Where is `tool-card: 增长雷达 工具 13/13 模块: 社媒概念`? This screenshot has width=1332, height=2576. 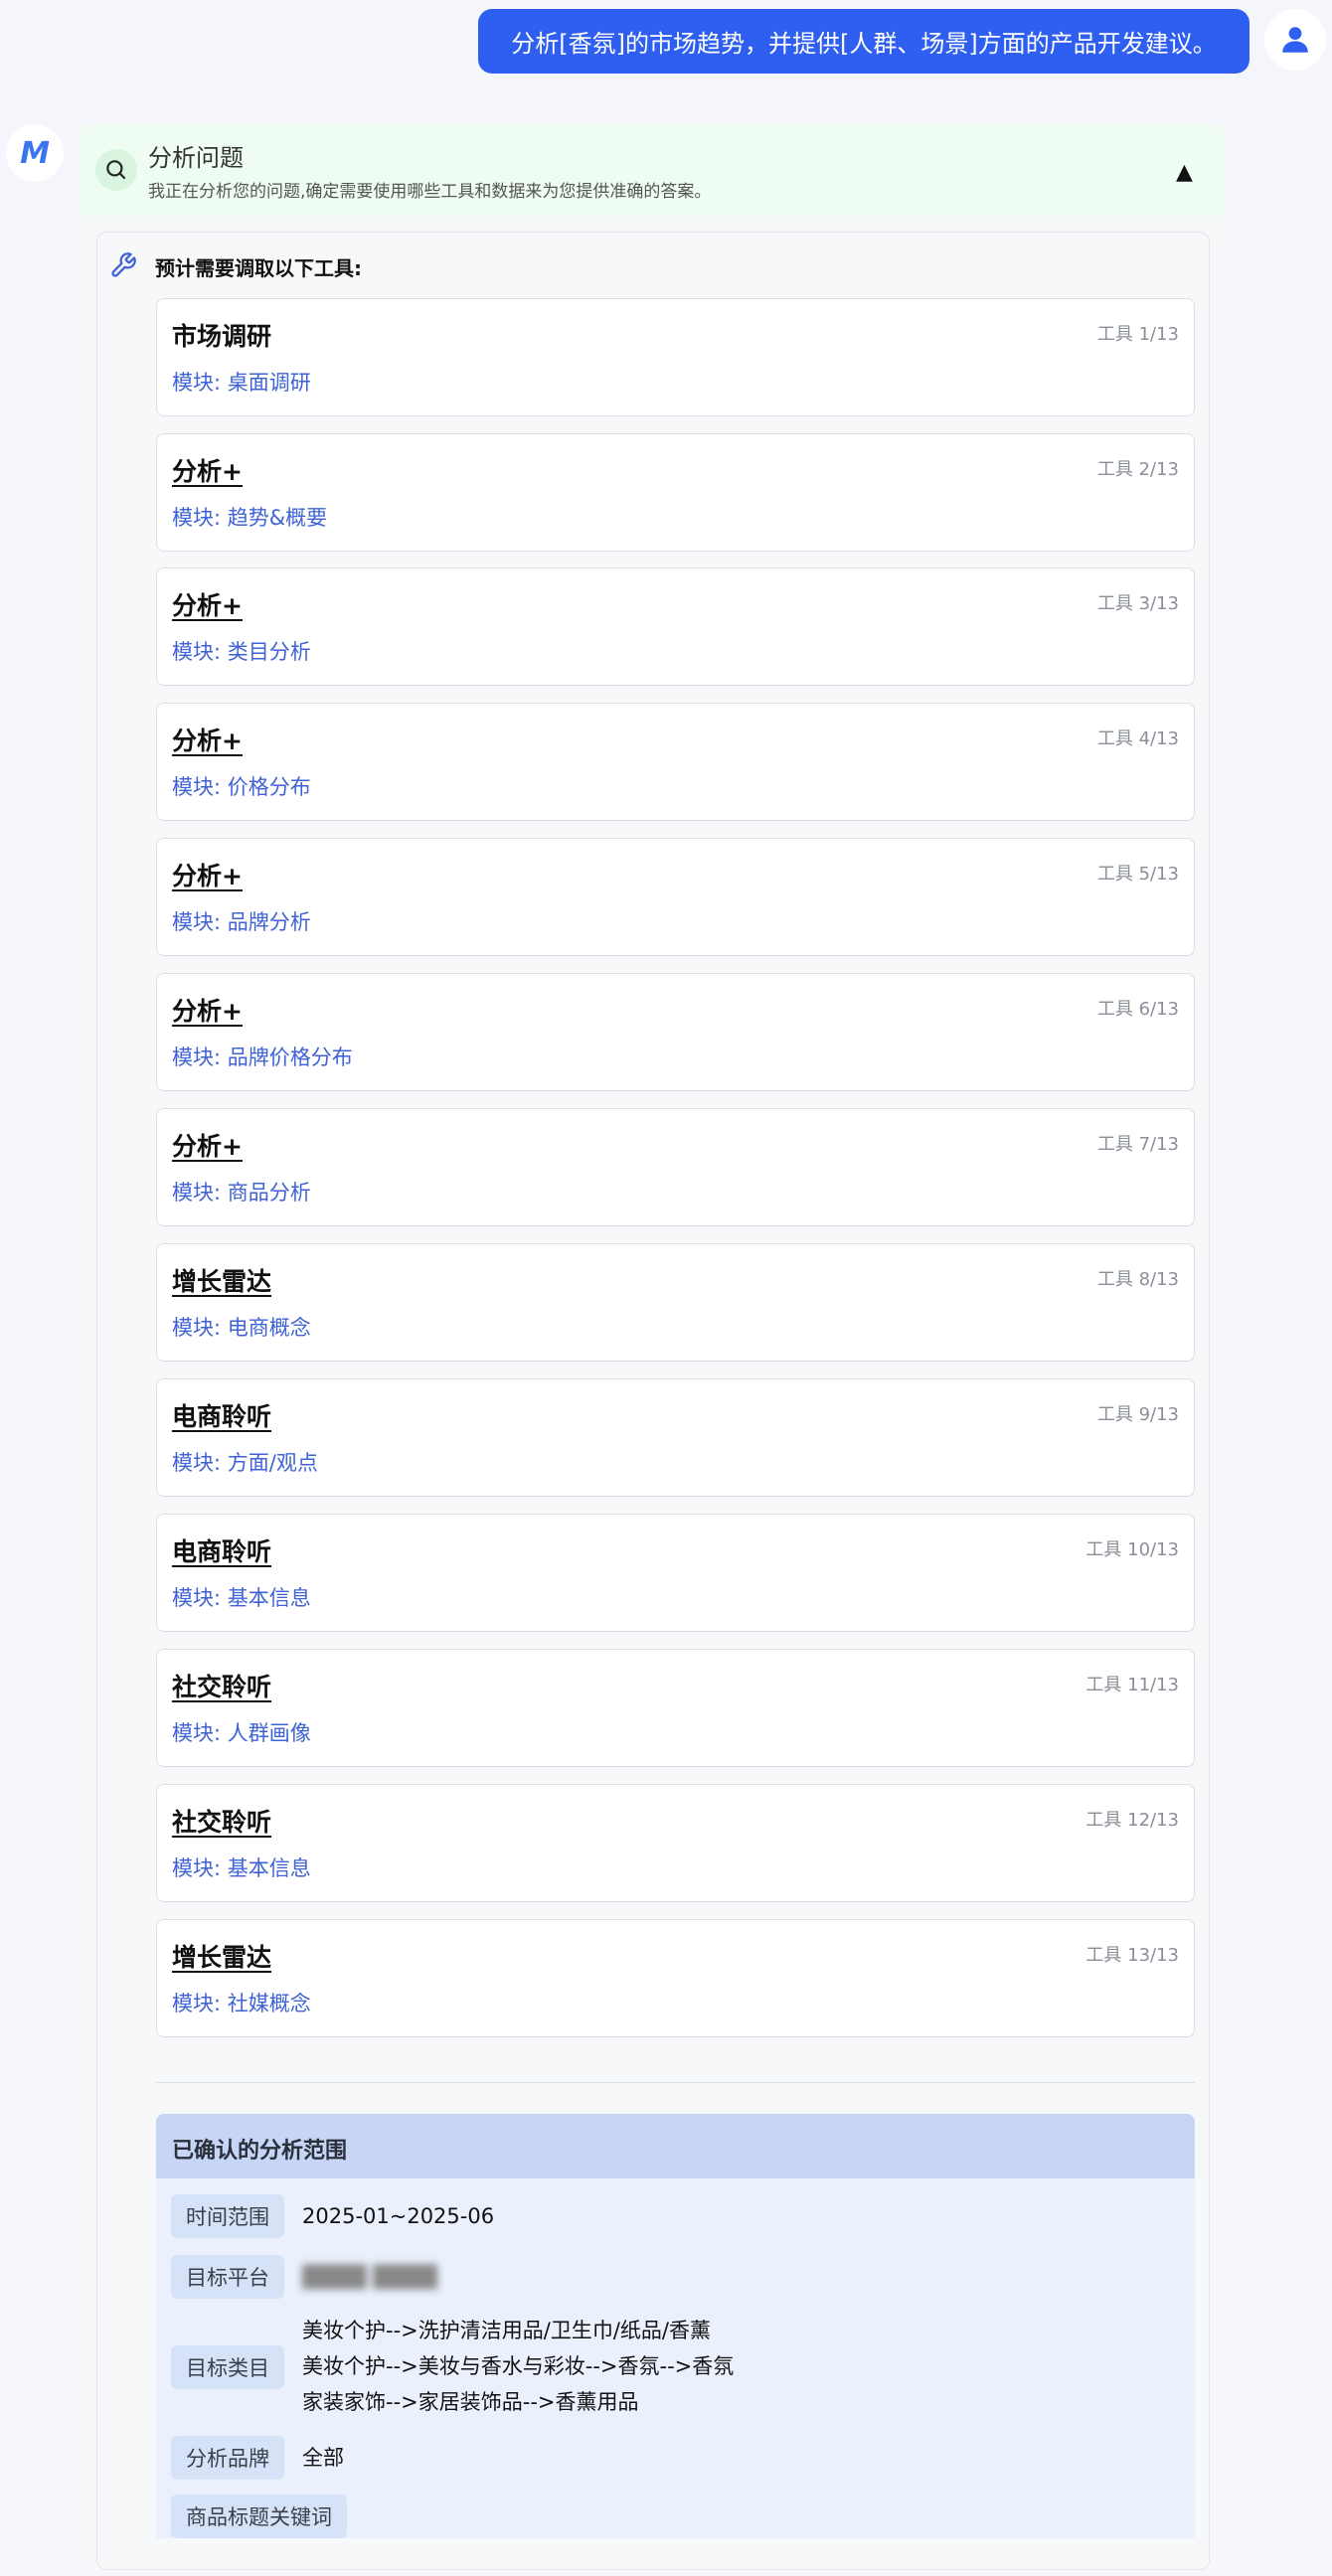 tool-card: 增长雷达 工具 13/13 模块: 社媒概念 is located at coordinates (676, 1978).